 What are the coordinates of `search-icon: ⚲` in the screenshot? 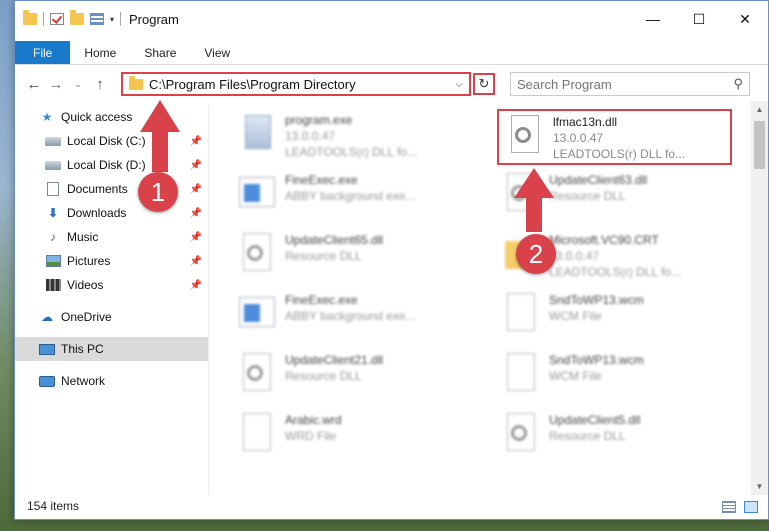 It's located at (738, 84).